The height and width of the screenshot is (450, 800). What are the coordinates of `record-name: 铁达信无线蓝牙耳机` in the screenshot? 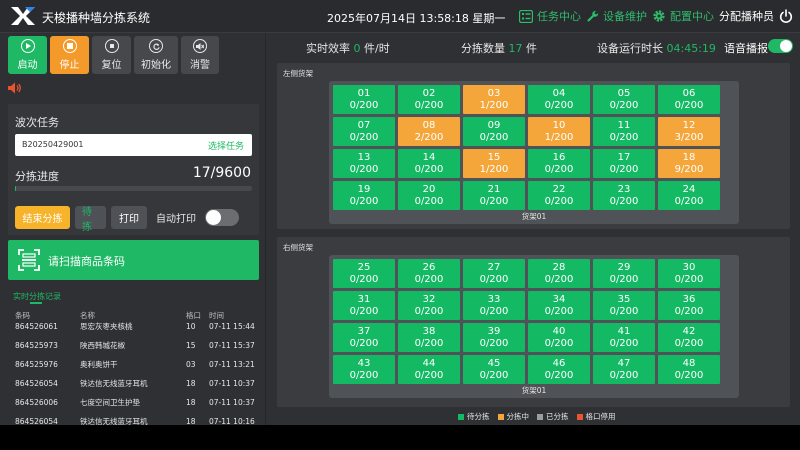 It's located at (114, 383).